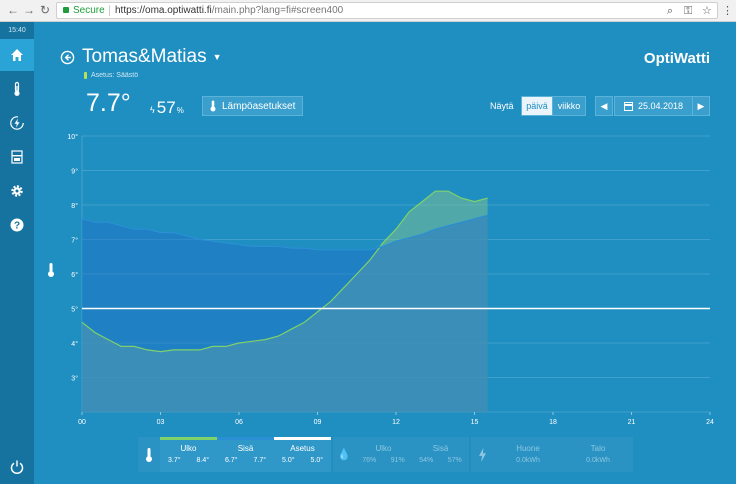  What do you see at coordinates (475, 422) in the screenshot?
I see `x-tick-label: 15` at bounding box center [475, 422].